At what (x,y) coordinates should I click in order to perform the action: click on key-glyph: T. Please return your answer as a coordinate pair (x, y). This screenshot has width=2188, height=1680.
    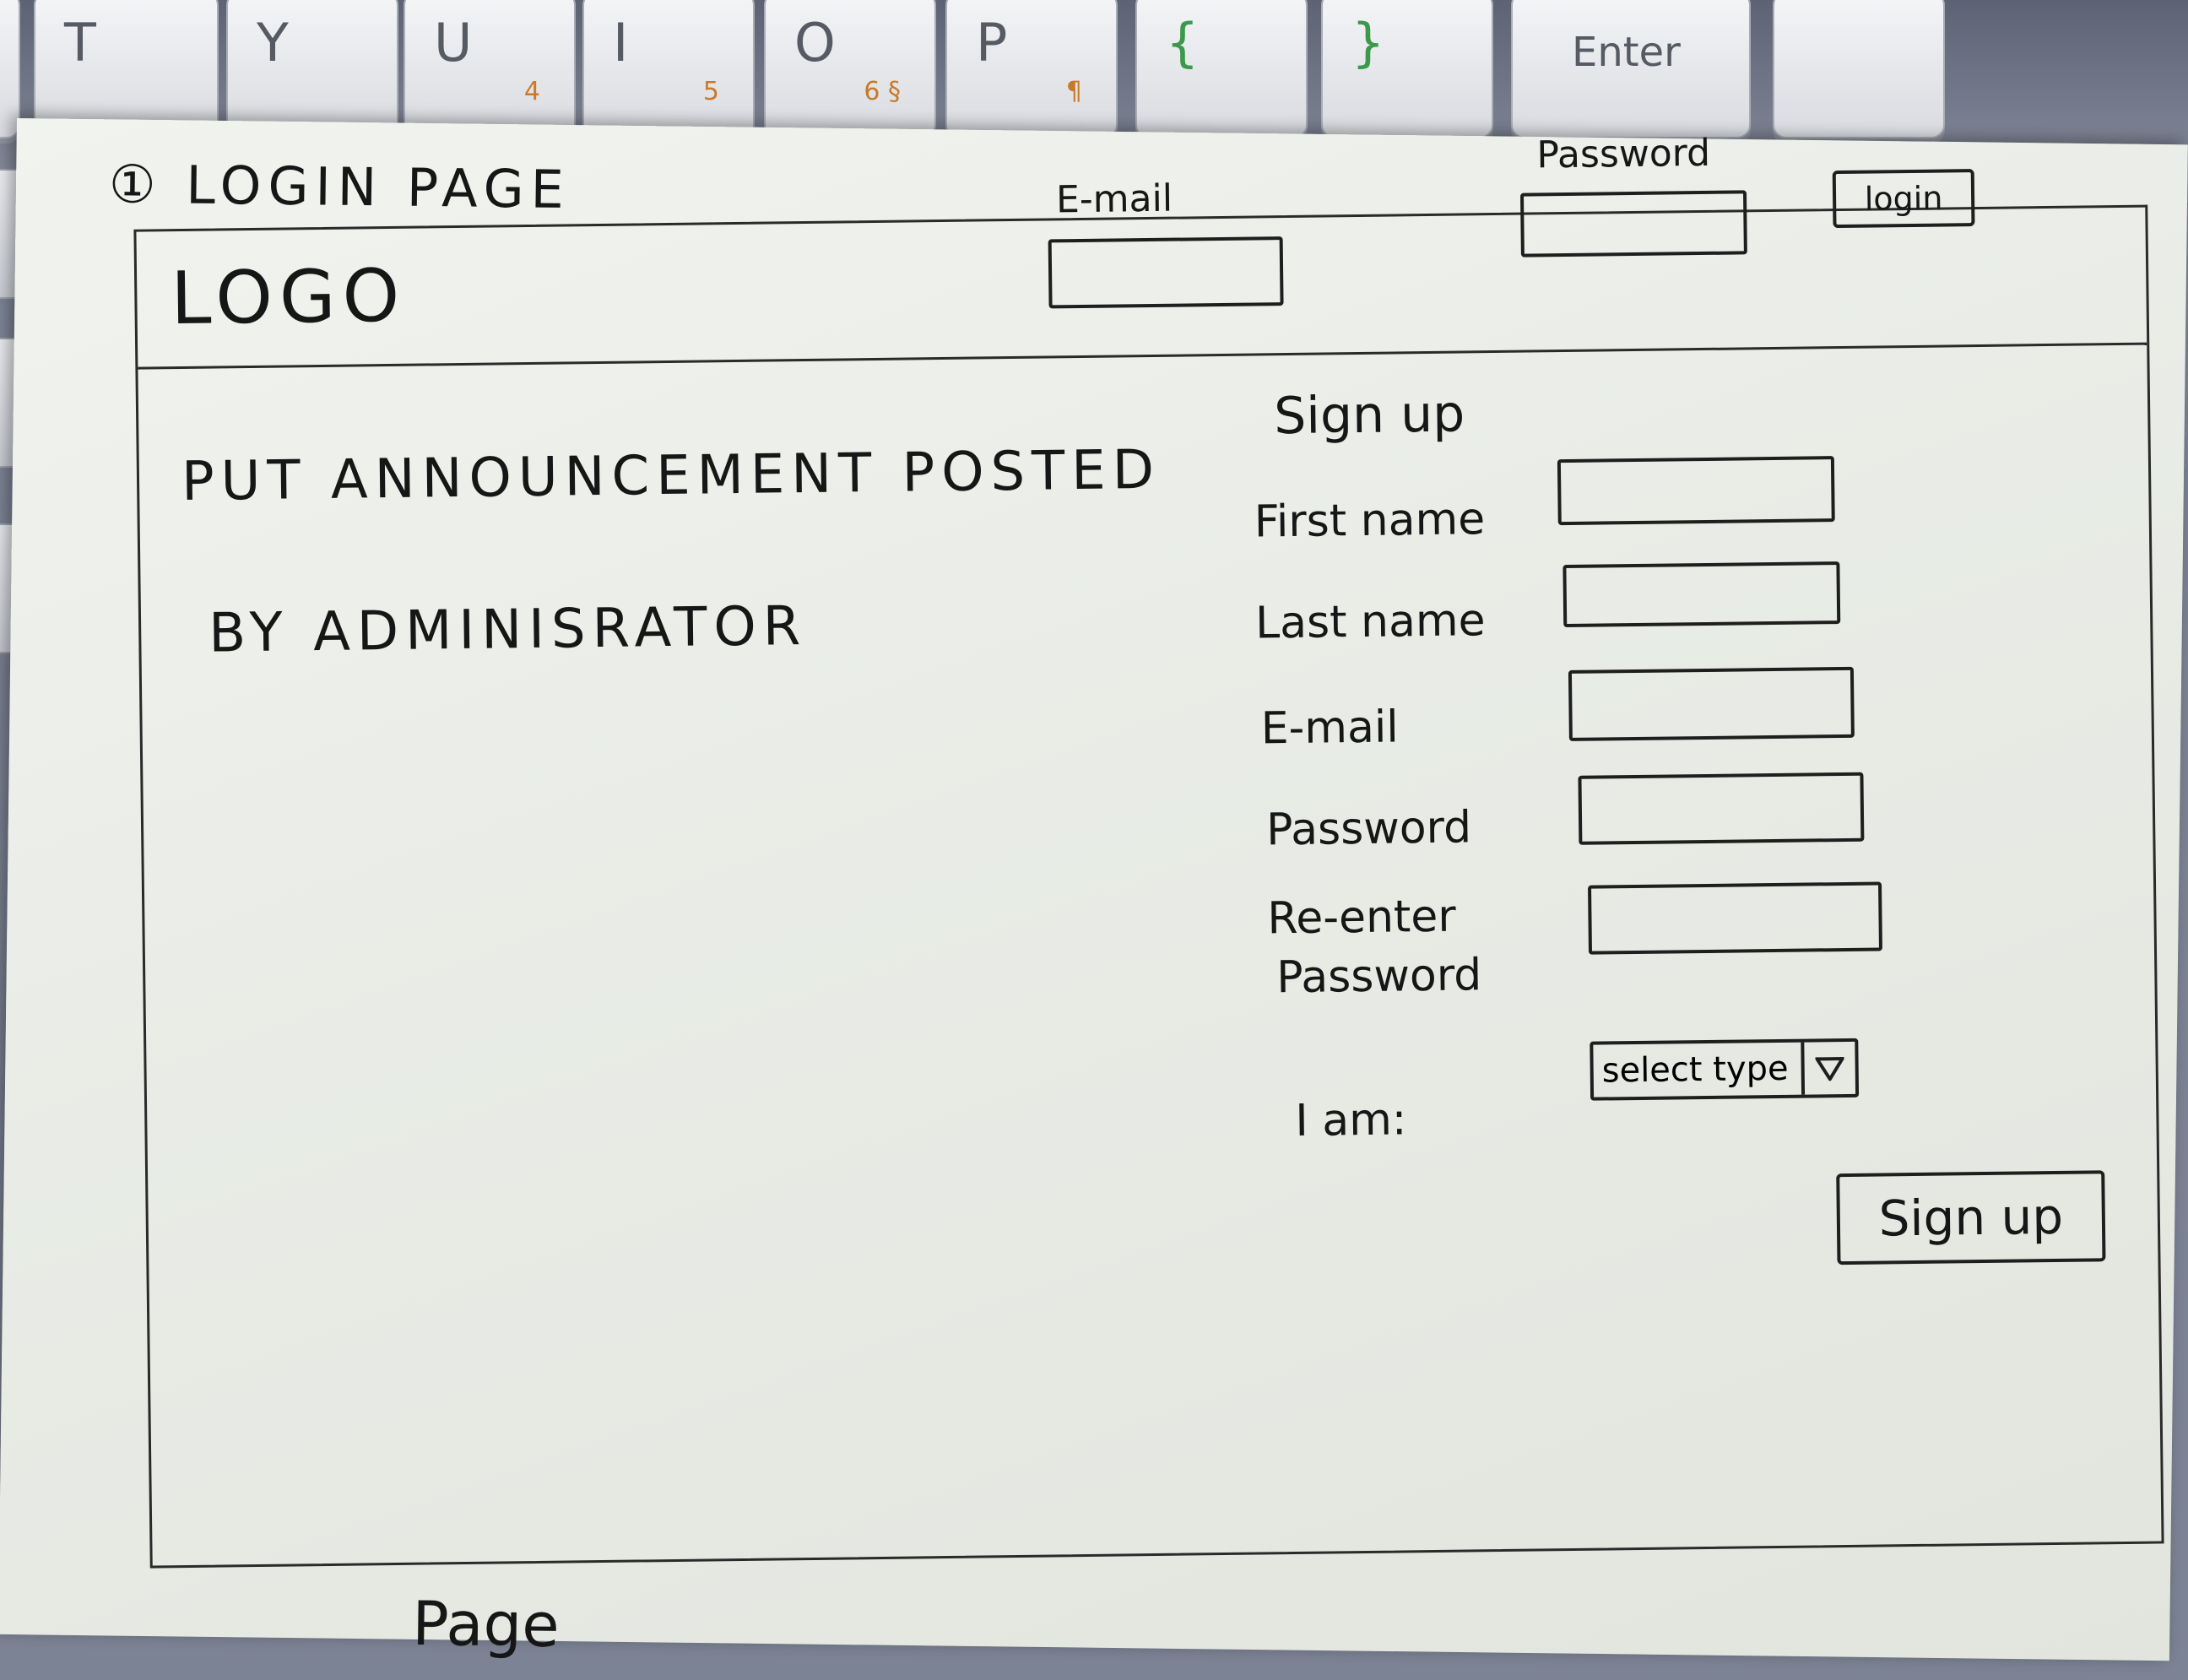
    Looking at the image, I should click on (80, 42).